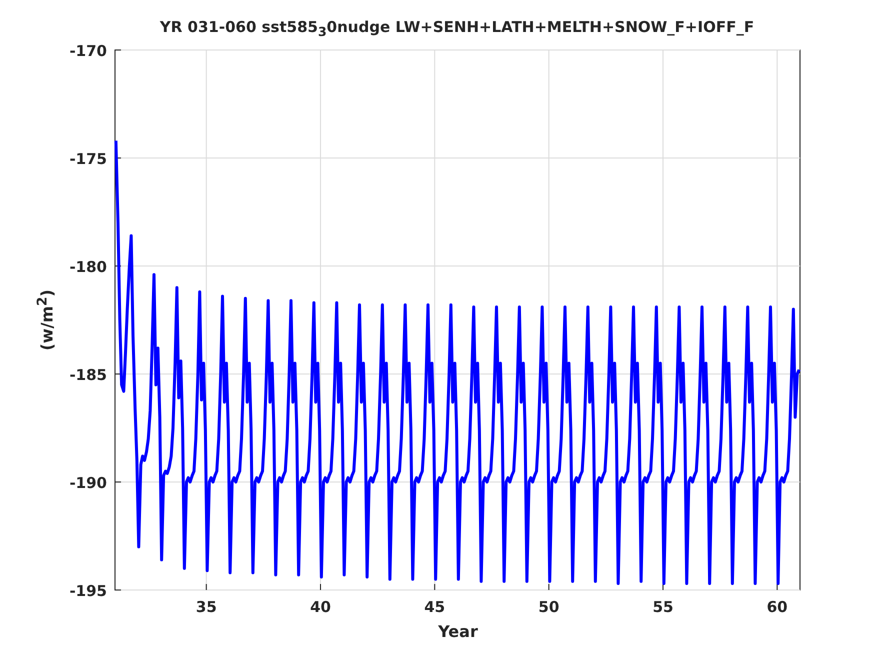  Describe the element at coordinates (88, 267) in the screenshot. I see `tick-label: -180` at that location.